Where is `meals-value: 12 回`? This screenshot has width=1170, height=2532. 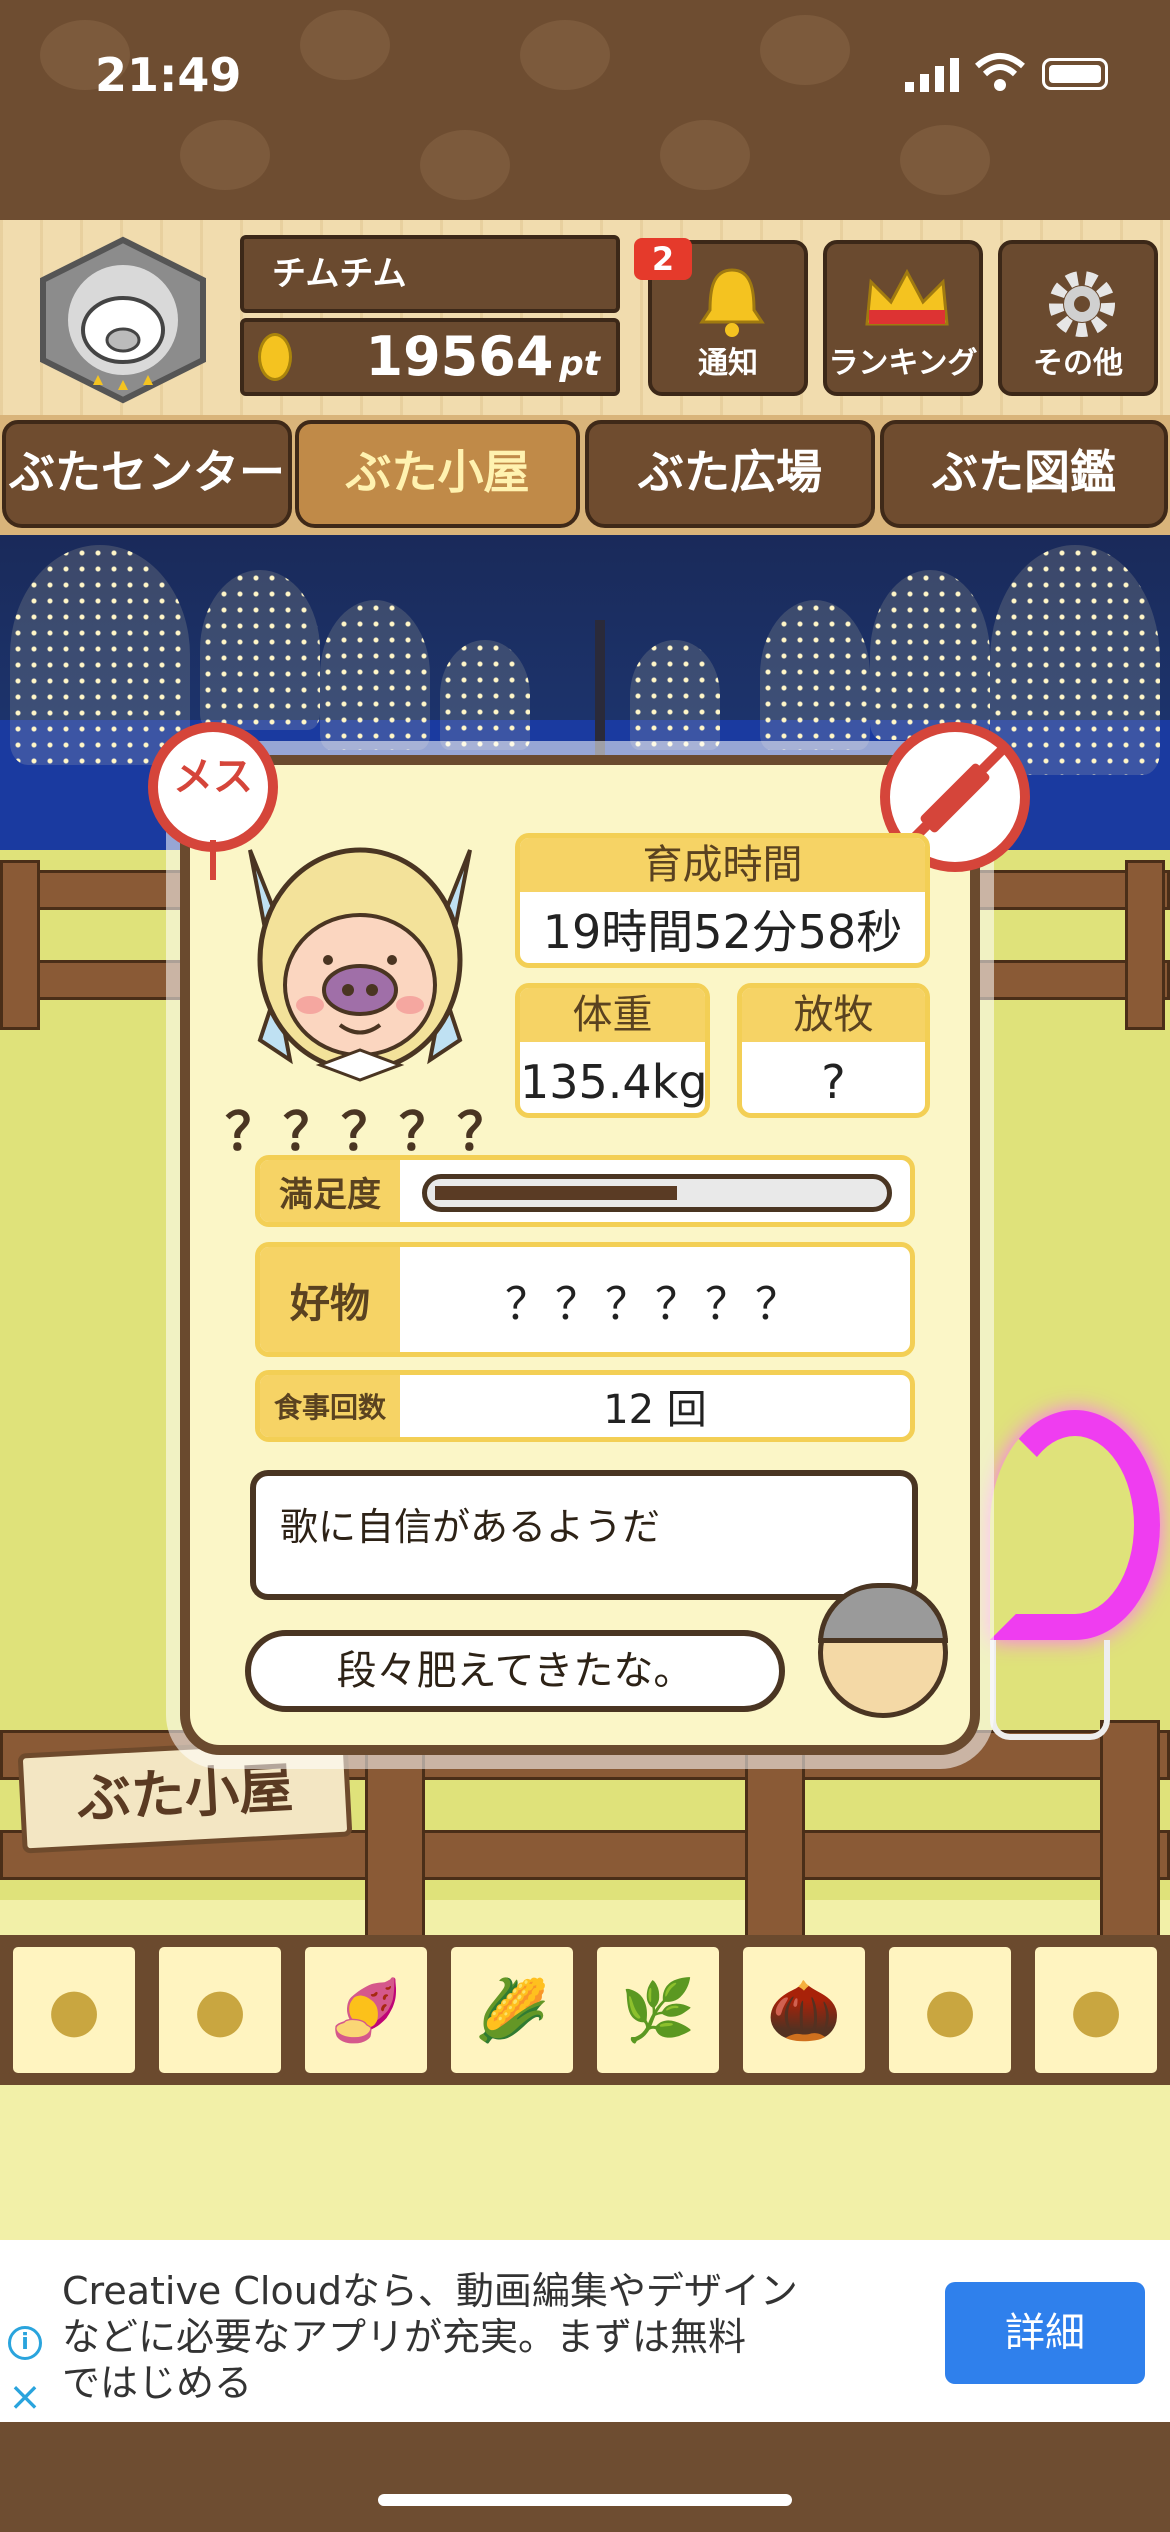
meals-value: 12 回 is located at coordinates (655, 1410).